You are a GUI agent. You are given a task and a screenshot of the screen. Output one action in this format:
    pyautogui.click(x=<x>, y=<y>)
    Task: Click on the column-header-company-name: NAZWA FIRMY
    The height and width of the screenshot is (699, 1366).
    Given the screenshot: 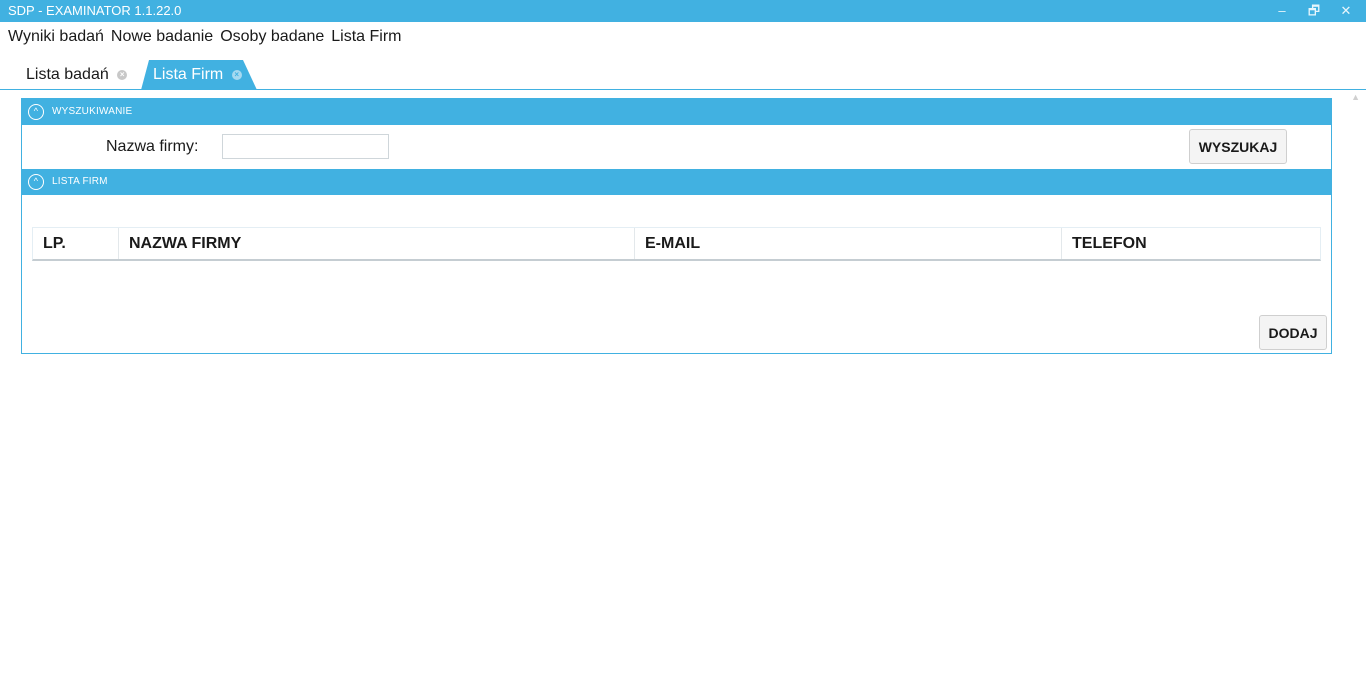 What is the action you would take?
    pyautogui.click(x=377, y=243)
    